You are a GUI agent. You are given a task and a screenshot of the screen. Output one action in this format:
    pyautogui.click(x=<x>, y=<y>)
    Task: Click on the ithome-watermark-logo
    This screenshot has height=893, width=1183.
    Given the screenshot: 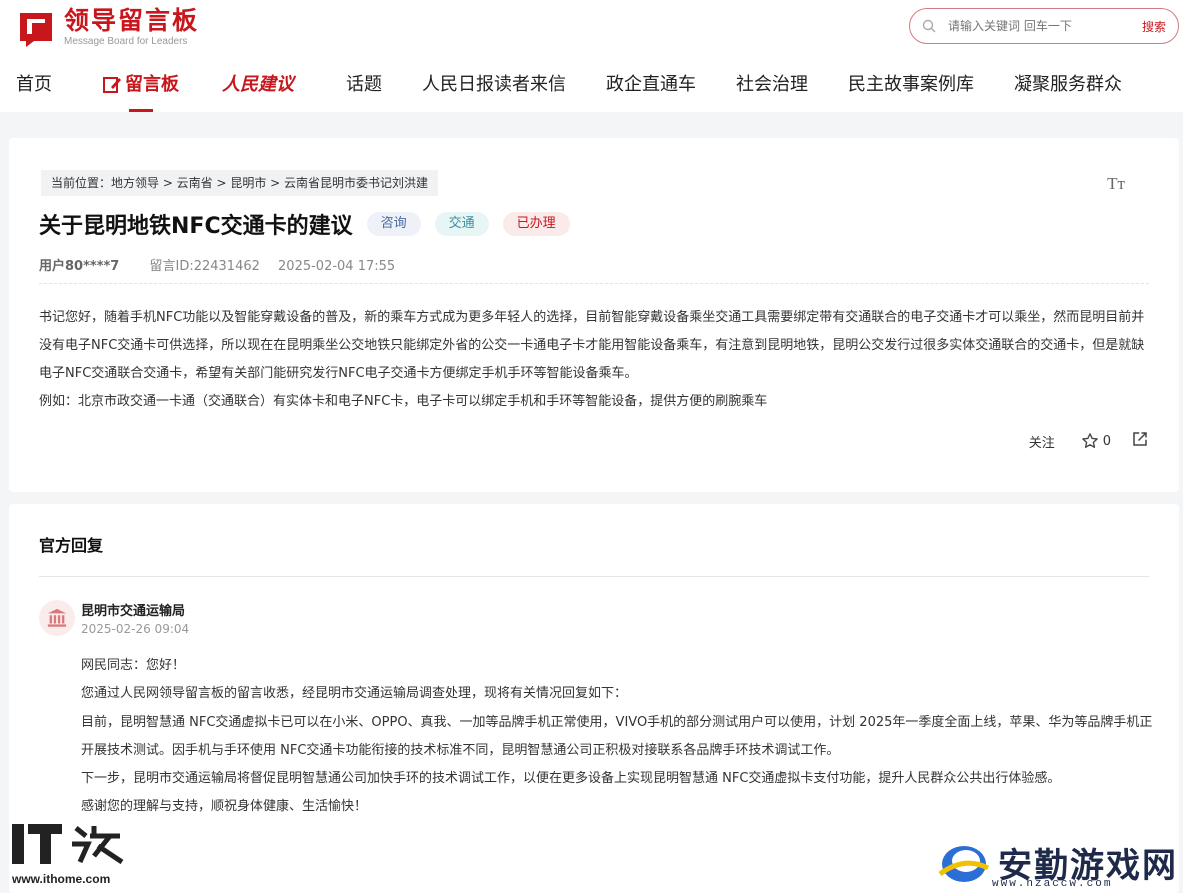 What is the action you would take?
    pyautogui.click(x=70, y=847)
    